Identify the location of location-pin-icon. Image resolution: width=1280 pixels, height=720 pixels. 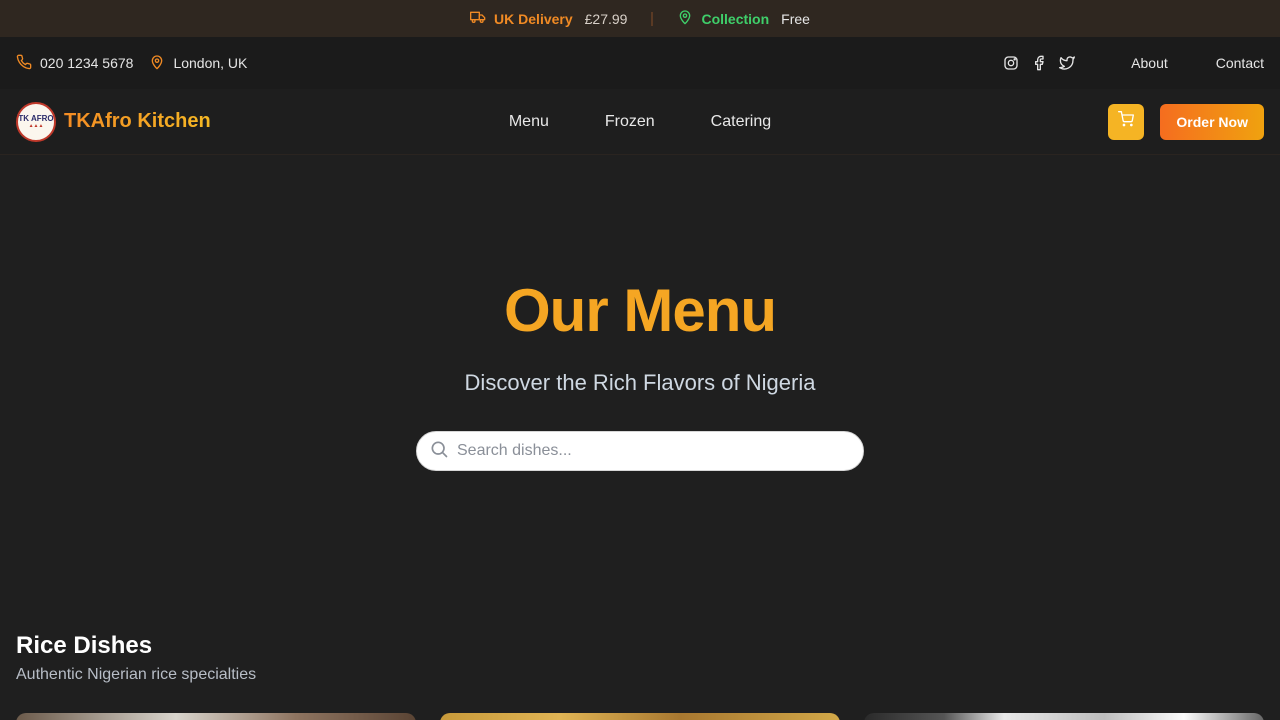
(157, 63).